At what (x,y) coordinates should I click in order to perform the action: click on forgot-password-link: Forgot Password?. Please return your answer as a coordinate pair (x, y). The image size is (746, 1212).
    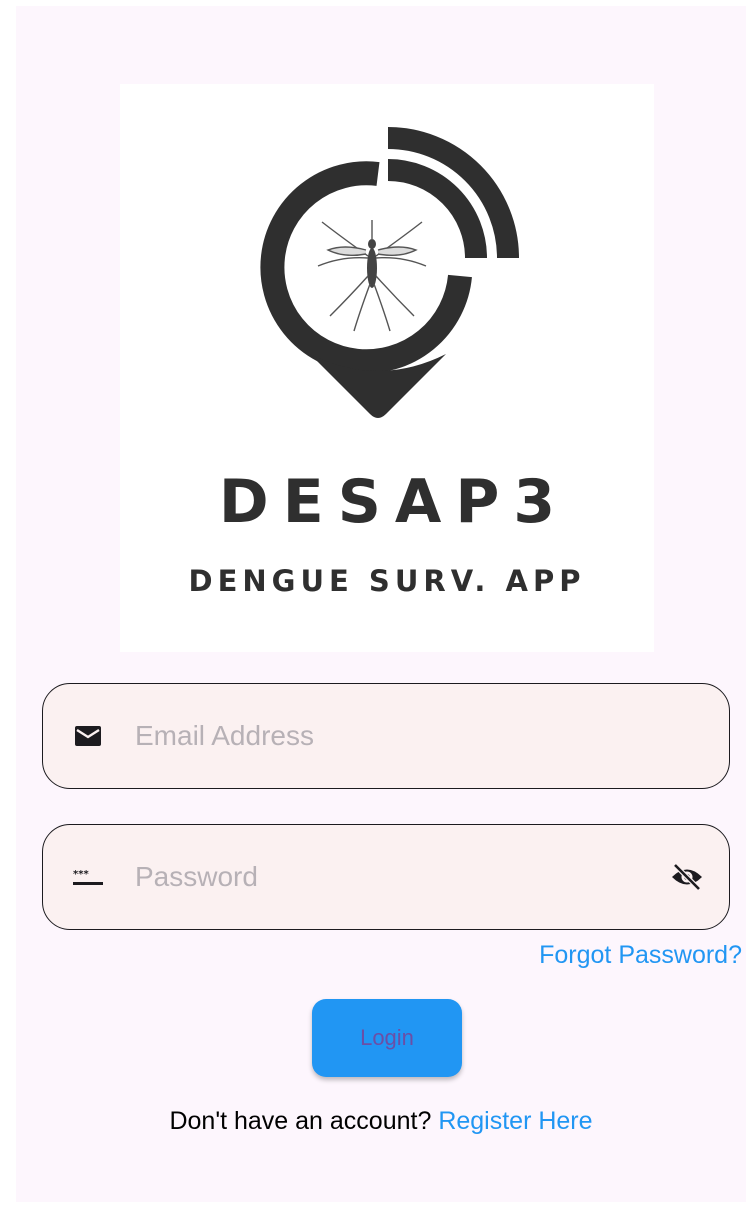
    Looking at the image, I should click on (640, 955).